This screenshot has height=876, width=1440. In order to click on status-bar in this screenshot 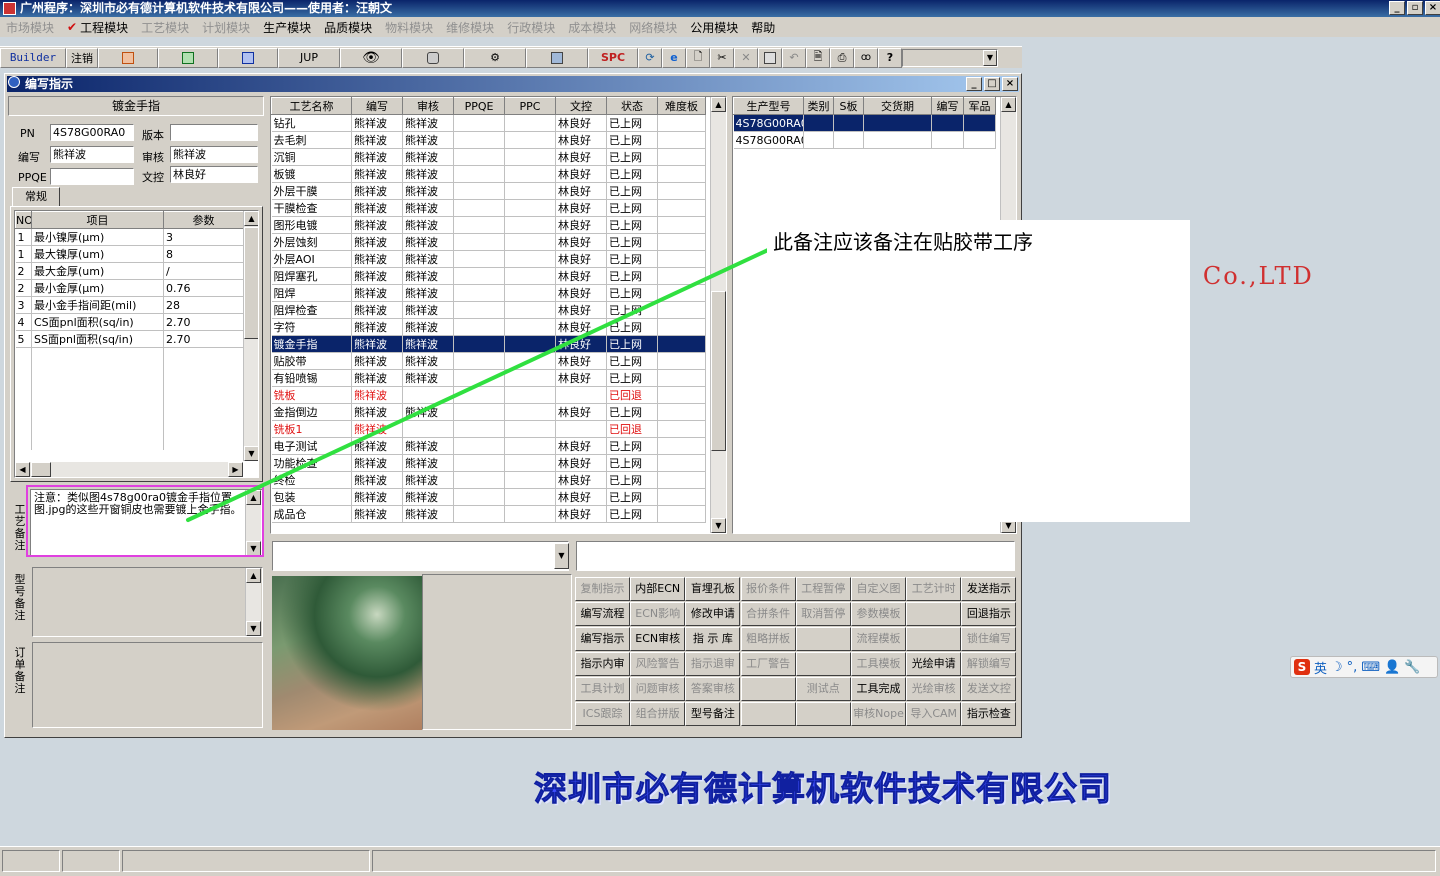, I will do `click(720, 861)`.